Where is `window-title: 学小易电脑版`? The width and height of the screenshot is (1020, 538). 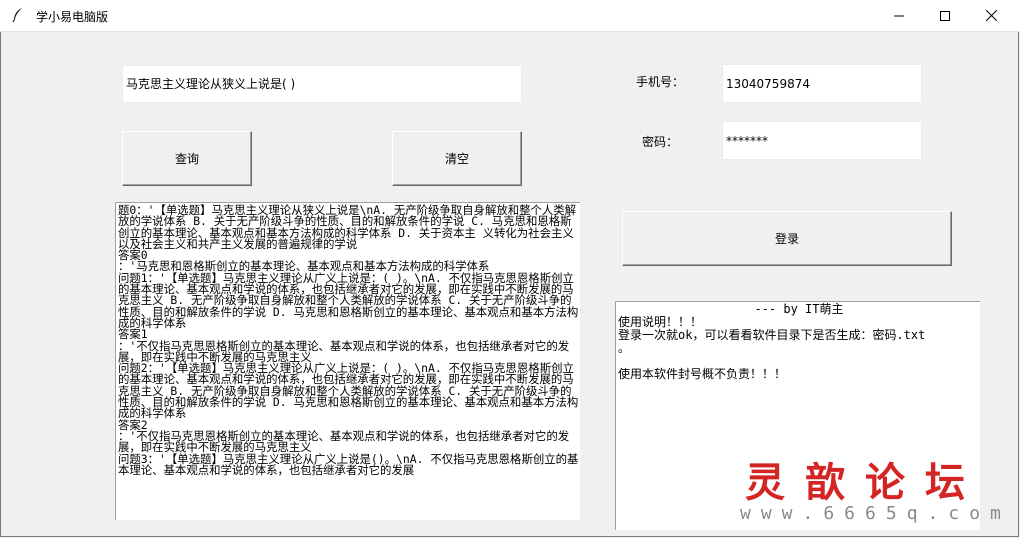 window-title: 学小易电脑版 is located at coordinates (72, 17).